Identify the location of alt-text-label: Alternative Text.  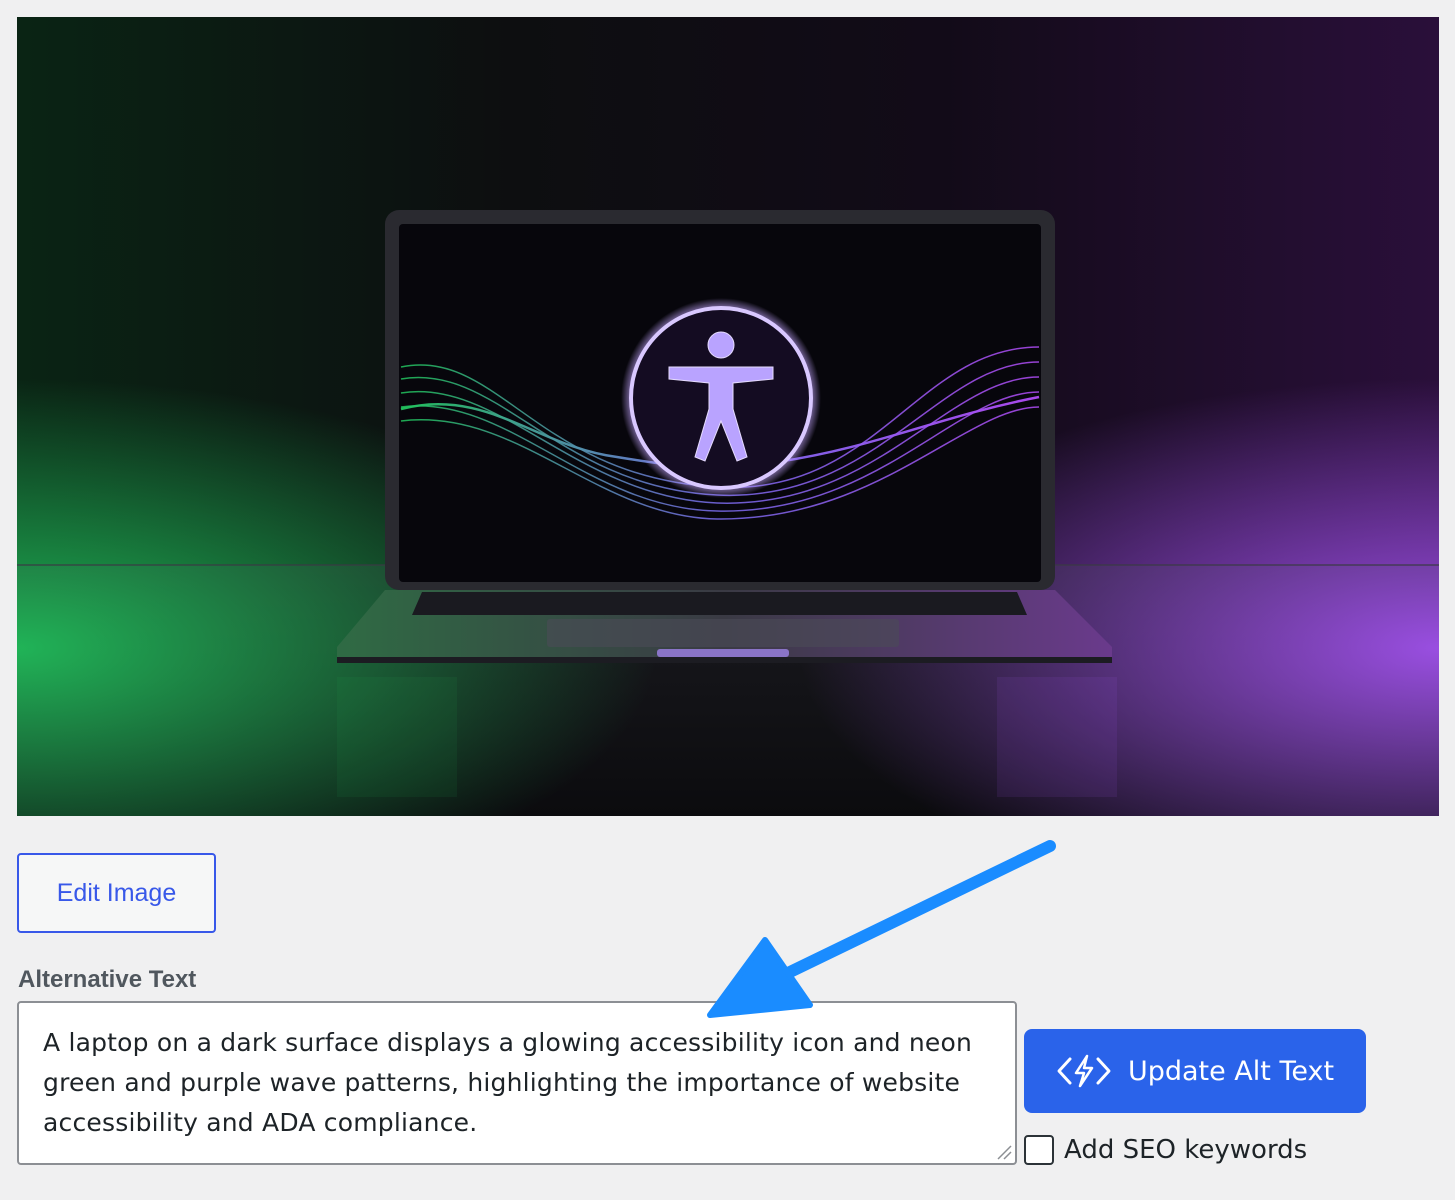
(107, 979).